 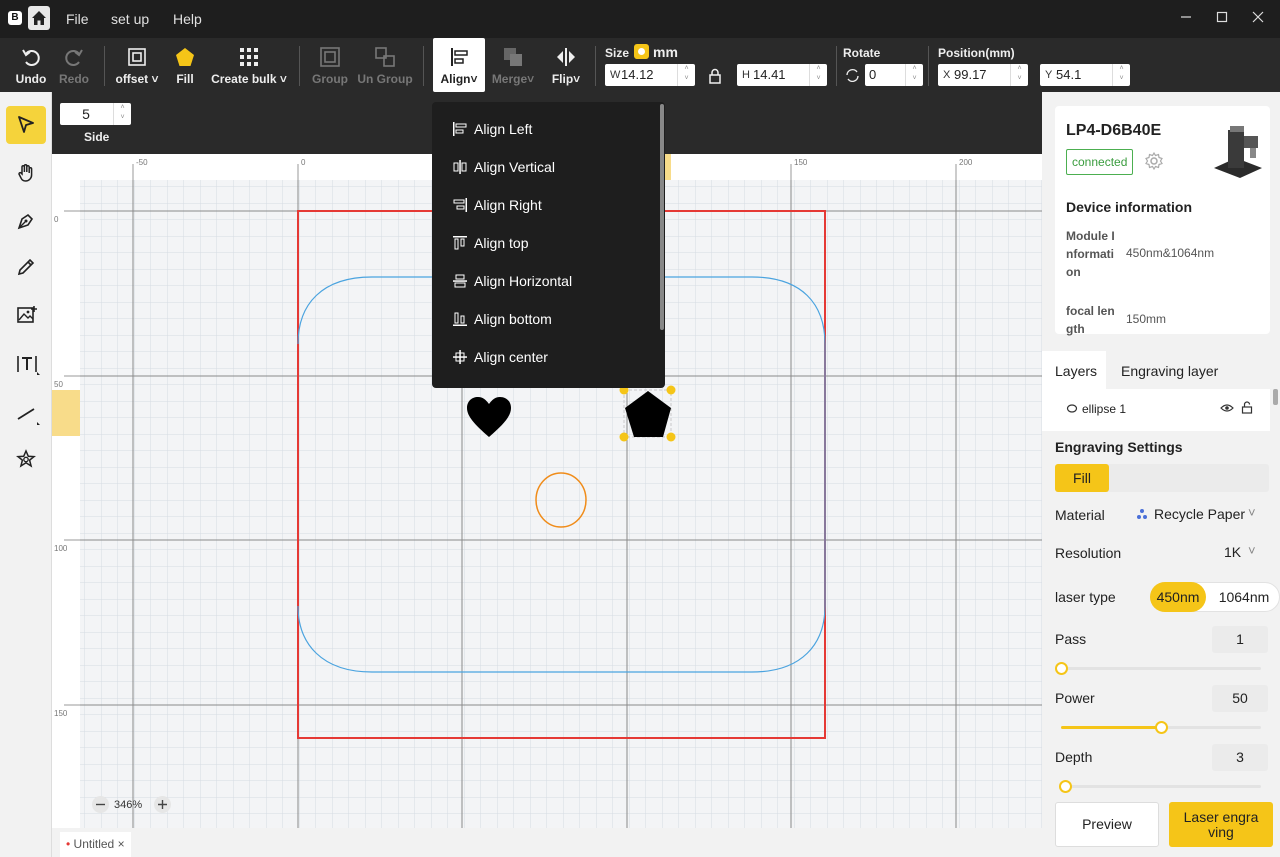 I want to click on unlock-icon, so click(x=1247, y=407).